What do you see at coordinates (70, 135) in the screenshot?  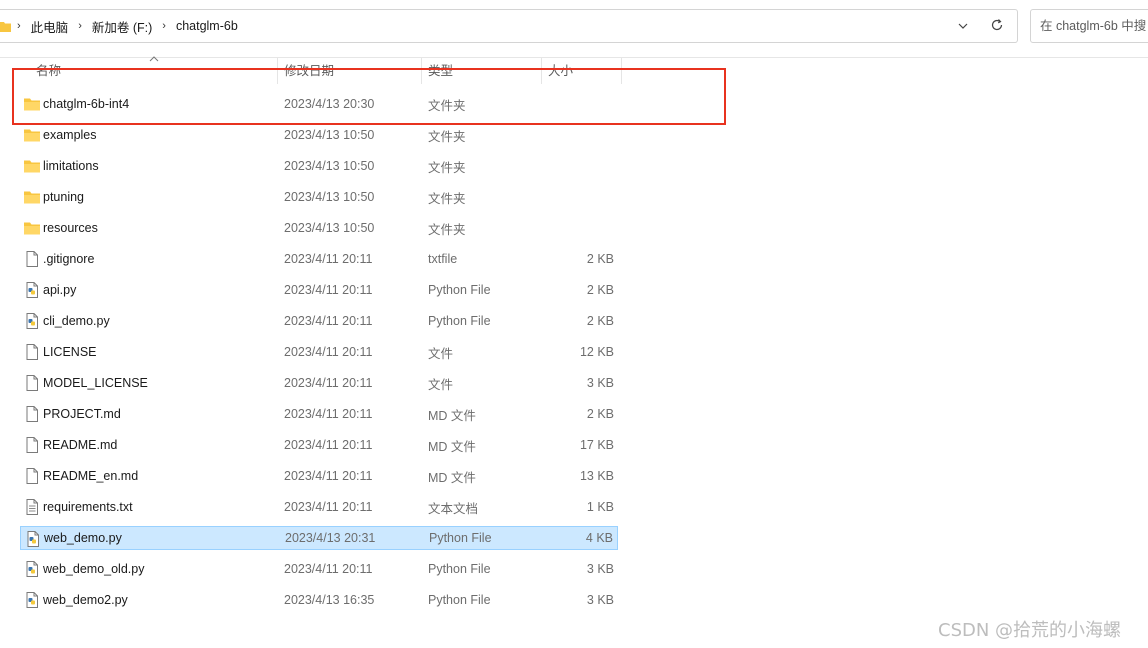 I see `file-name: examples` at bounding box center [70, 135].